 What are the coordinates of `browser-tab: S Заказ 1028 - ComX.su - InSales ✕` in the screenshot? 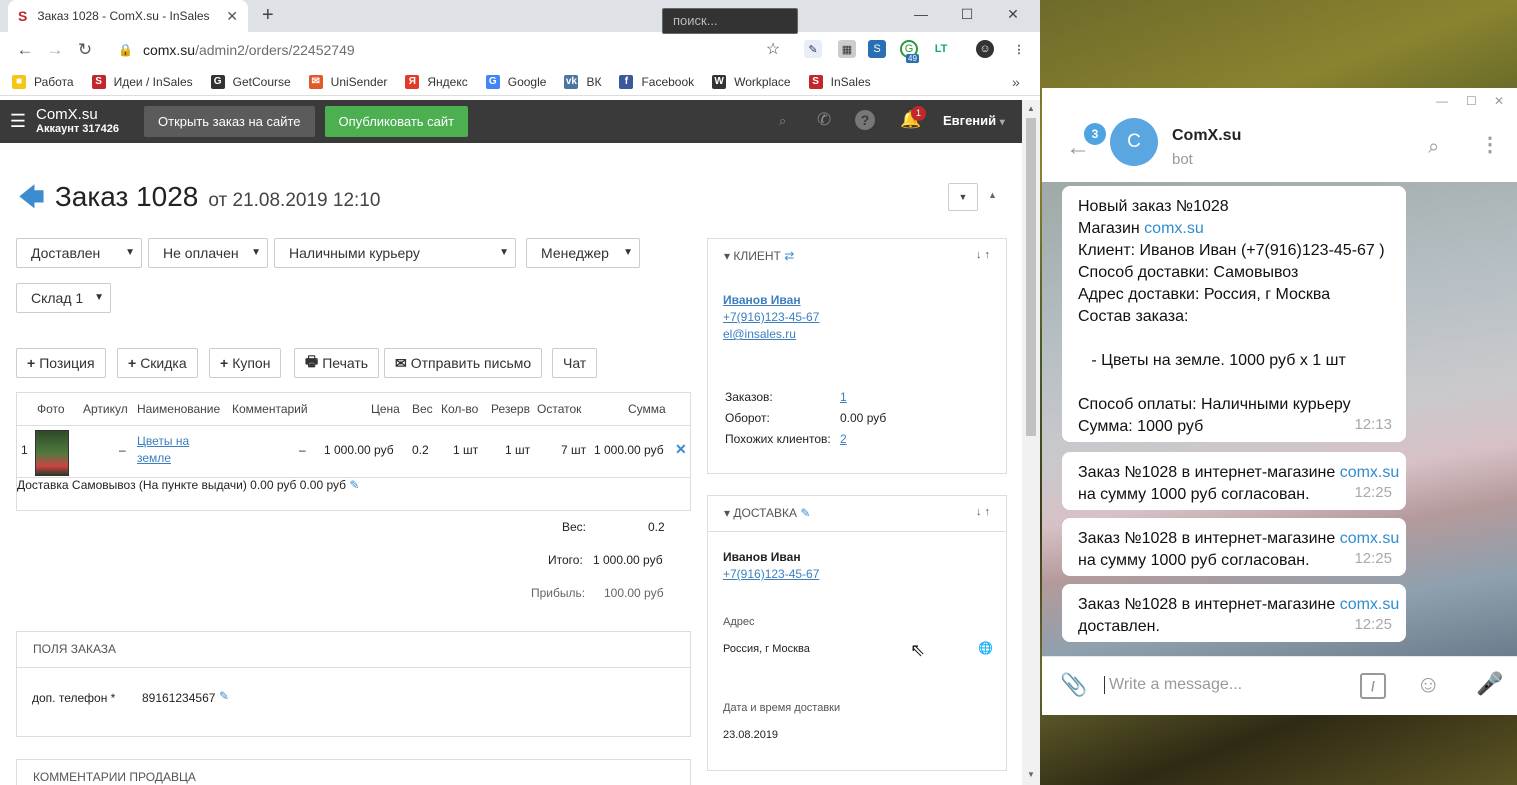 It's located at (128, 16).